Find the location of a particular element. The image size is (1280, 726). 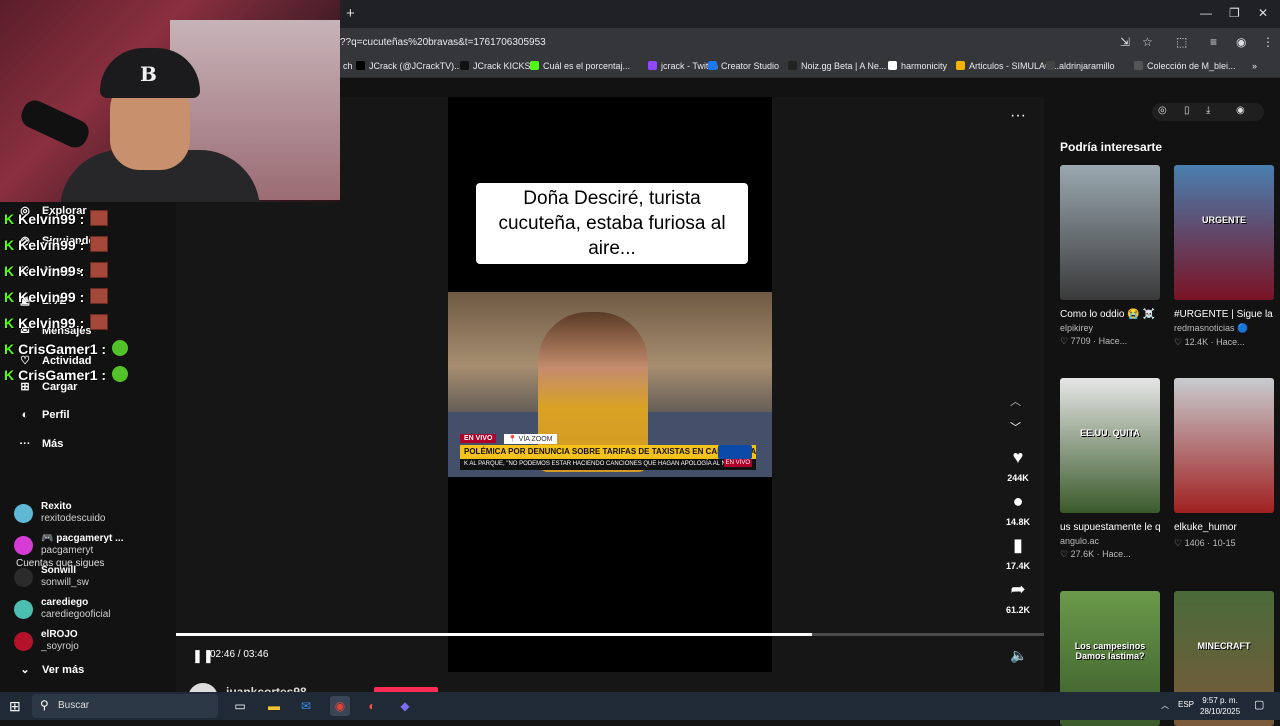

extensions-icon: ⬚ is located at coordinates (1181, 42).